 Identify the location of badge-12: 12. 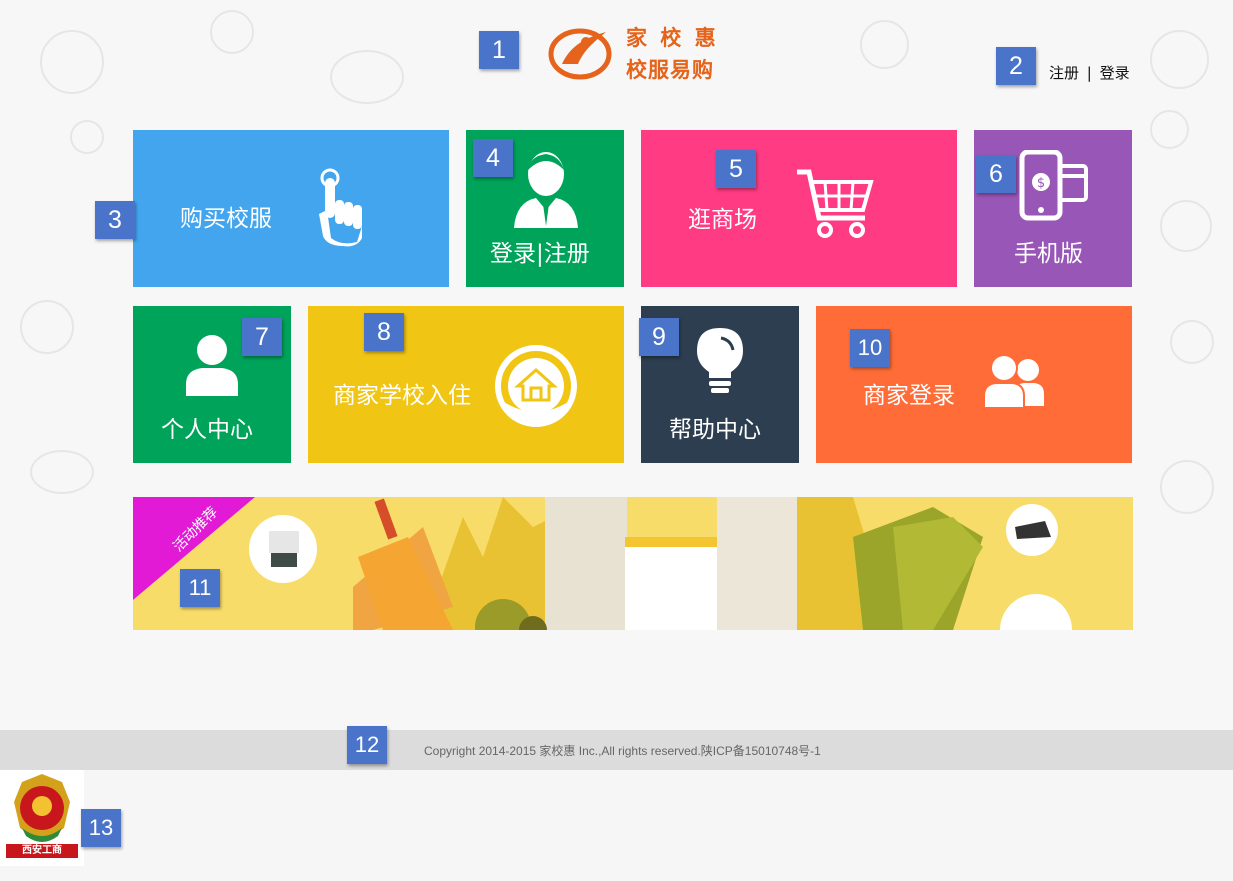
(367, 745).